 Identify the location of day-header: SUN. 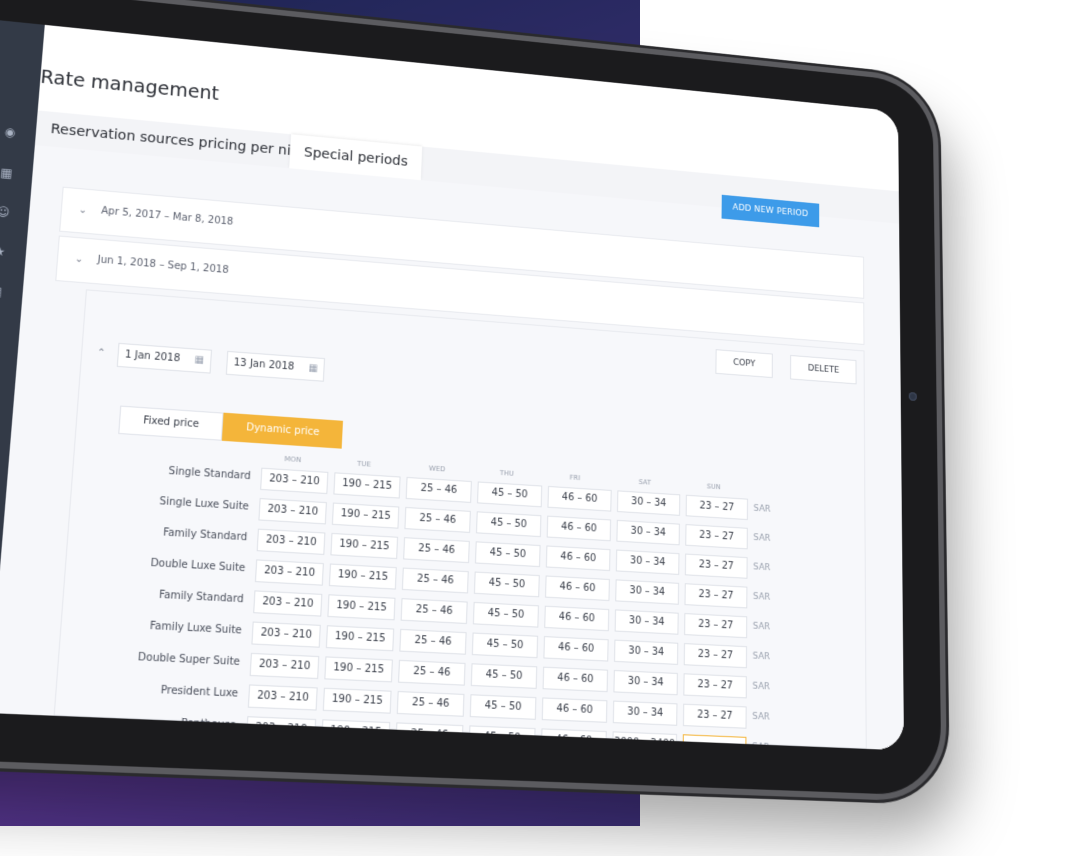
(713, 487).